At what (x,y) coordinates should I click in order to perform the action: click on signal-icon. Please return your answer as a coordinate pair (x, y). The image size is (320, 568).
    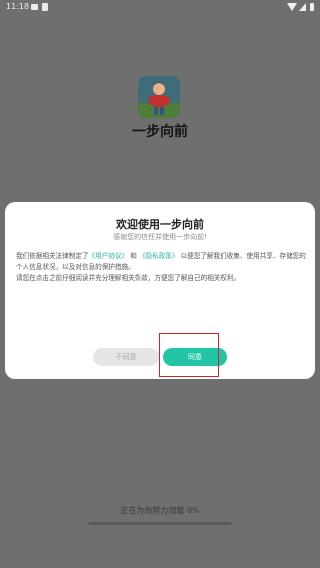
    Looking at the image, I should click on (302, 7).